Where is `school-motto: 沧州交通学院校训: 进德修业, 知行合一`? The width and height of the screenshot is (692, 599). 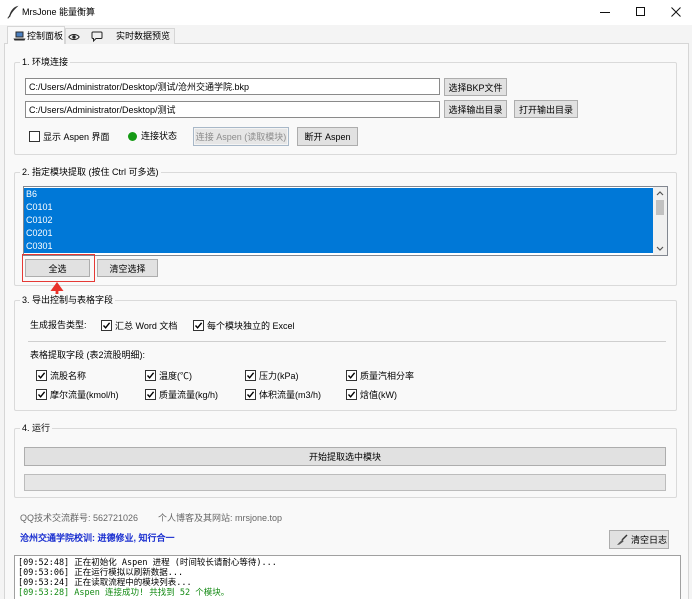 school-motto: 沧州交通学院校训: 进德修业, 知行合一 is located at coordinates (97, 538).